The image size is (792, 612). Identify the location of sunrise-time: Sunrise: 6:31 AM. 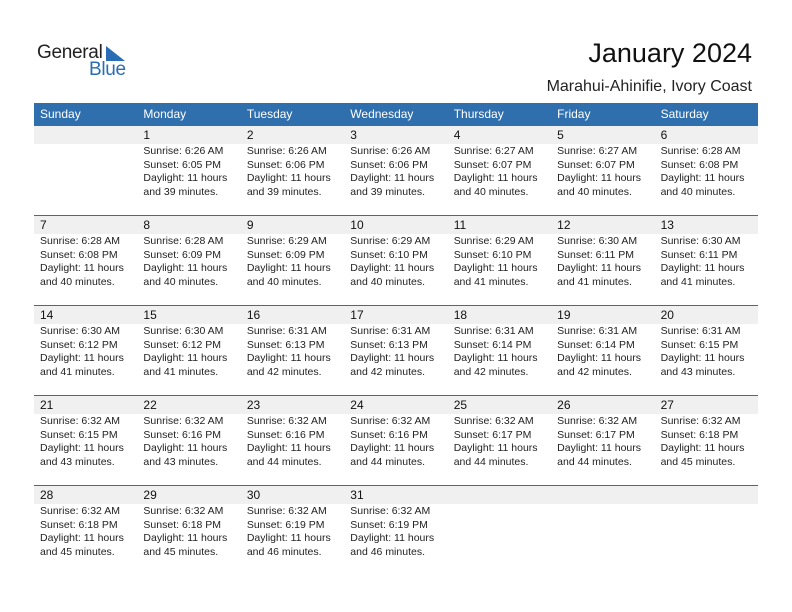
(700, 331).